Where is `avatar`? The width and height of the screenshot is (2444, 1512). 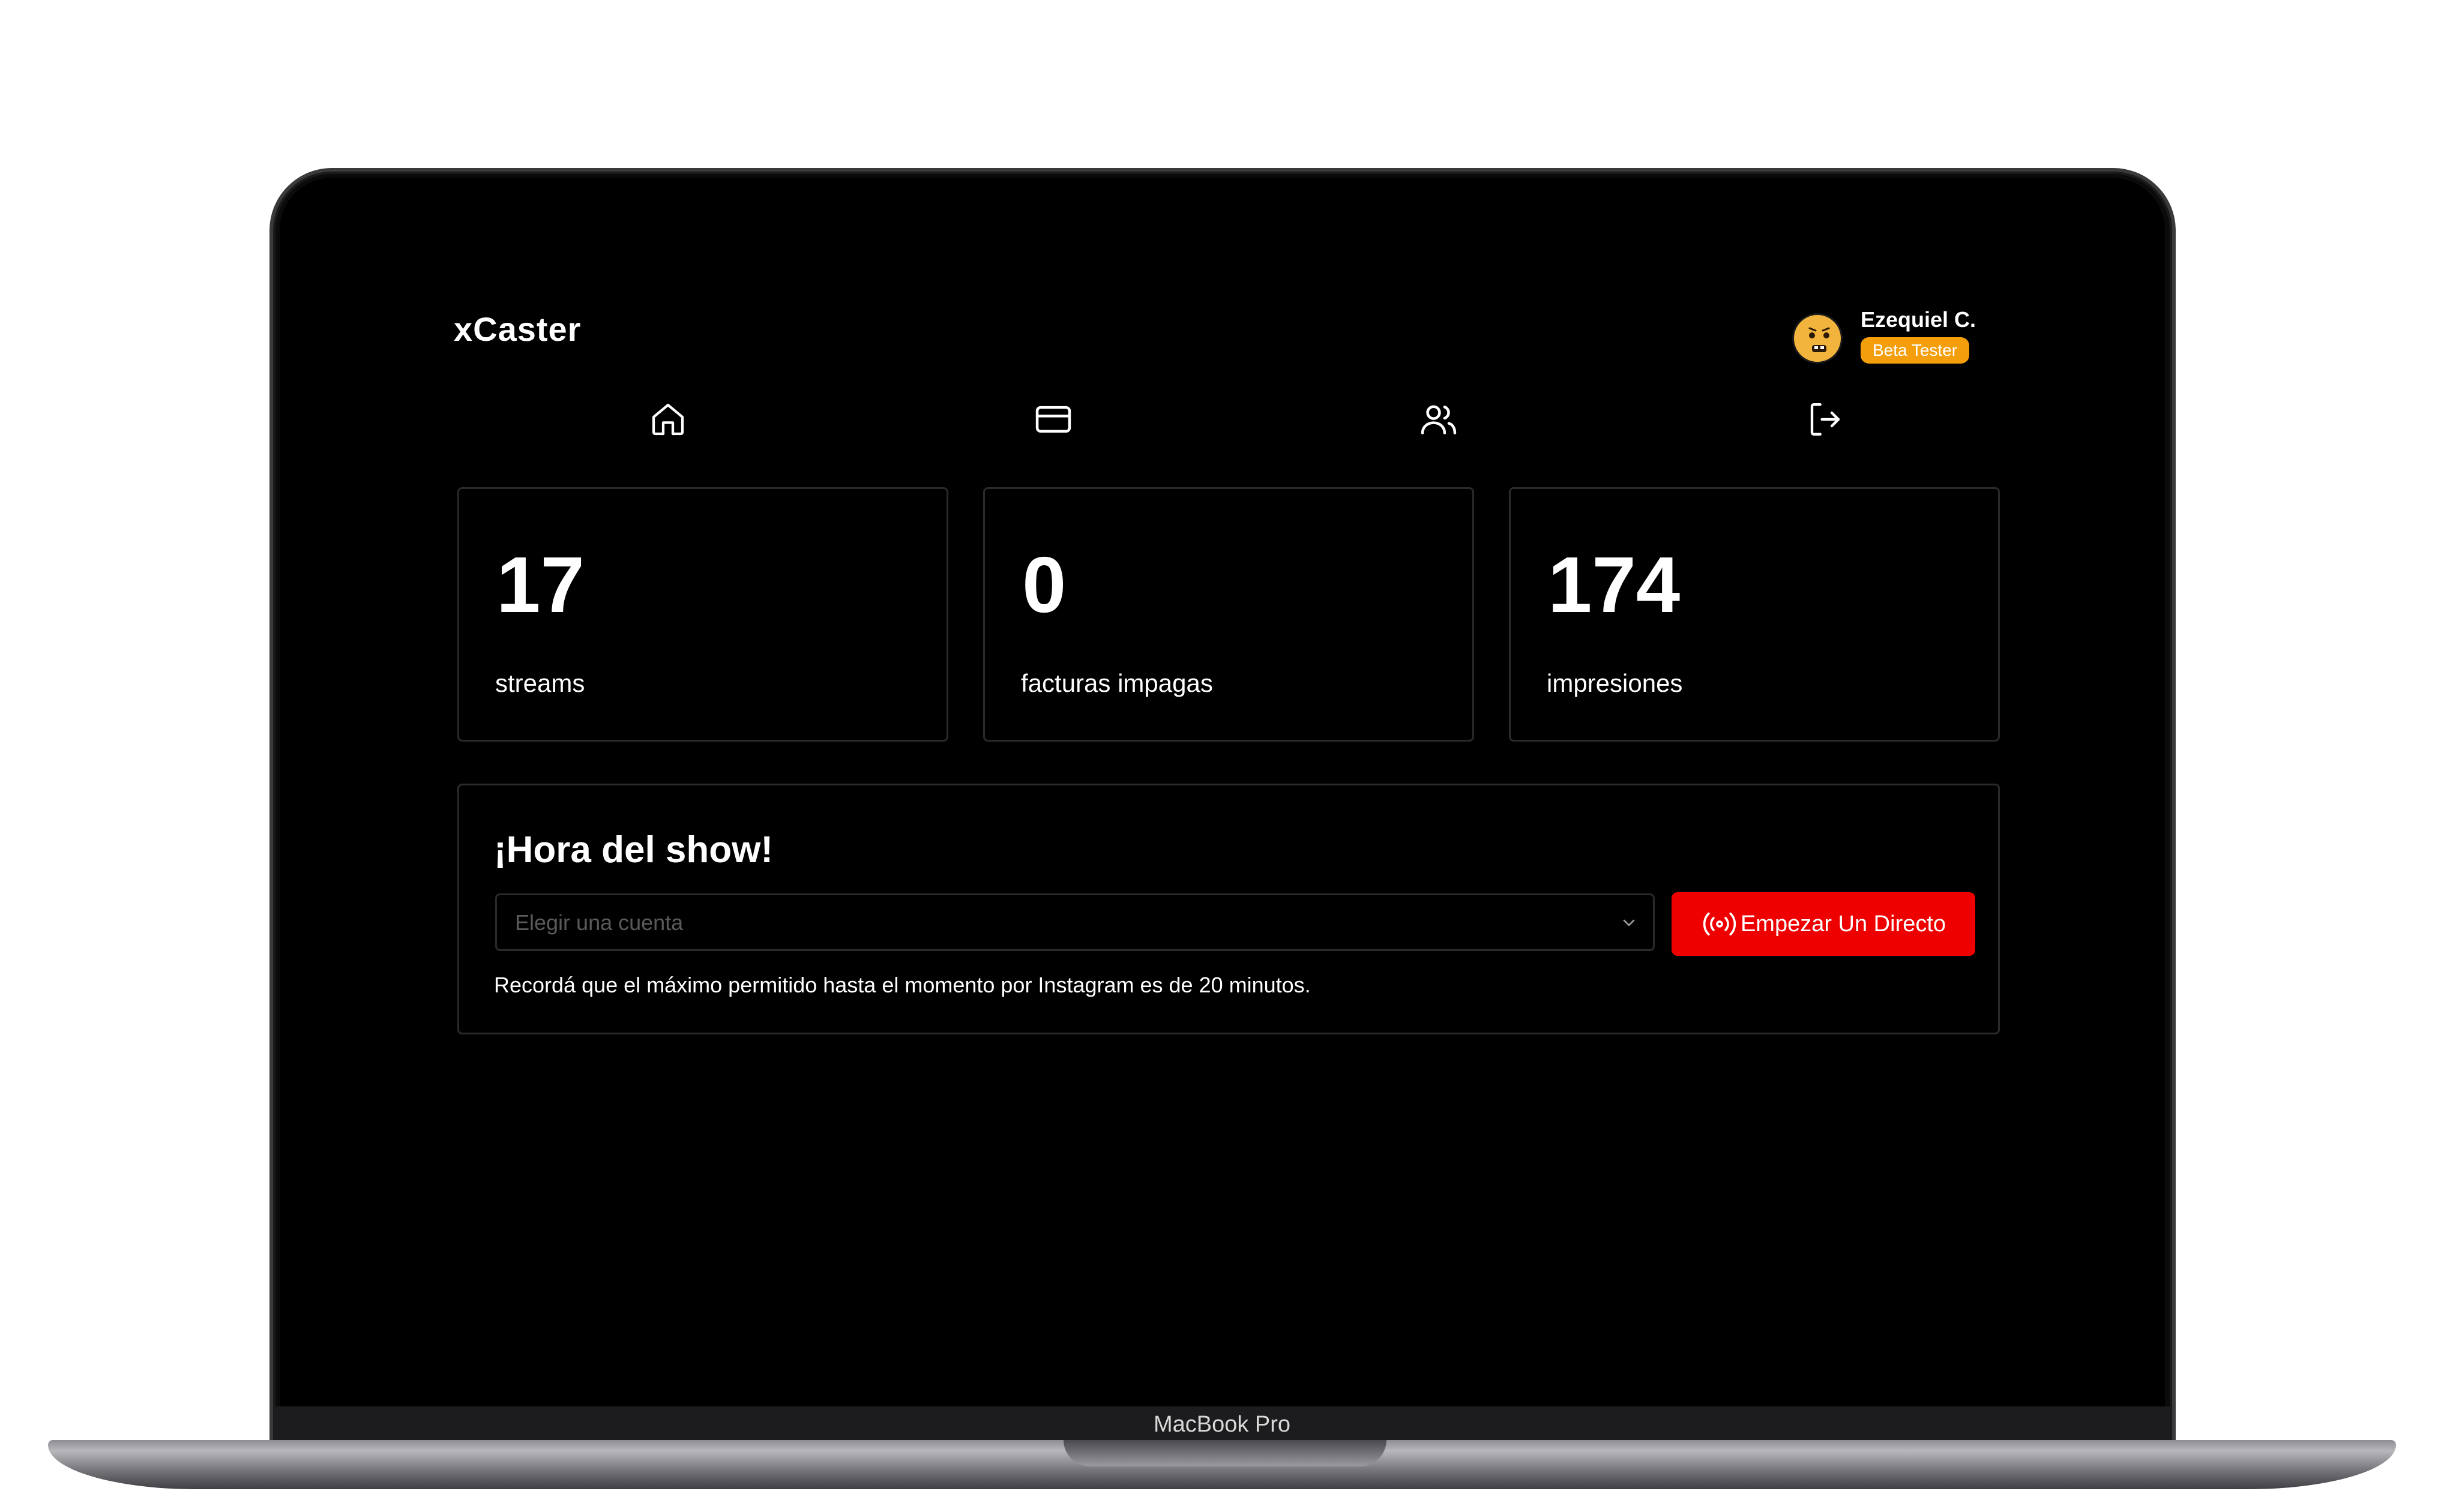
avatar is located at coordinates (1818, 339).